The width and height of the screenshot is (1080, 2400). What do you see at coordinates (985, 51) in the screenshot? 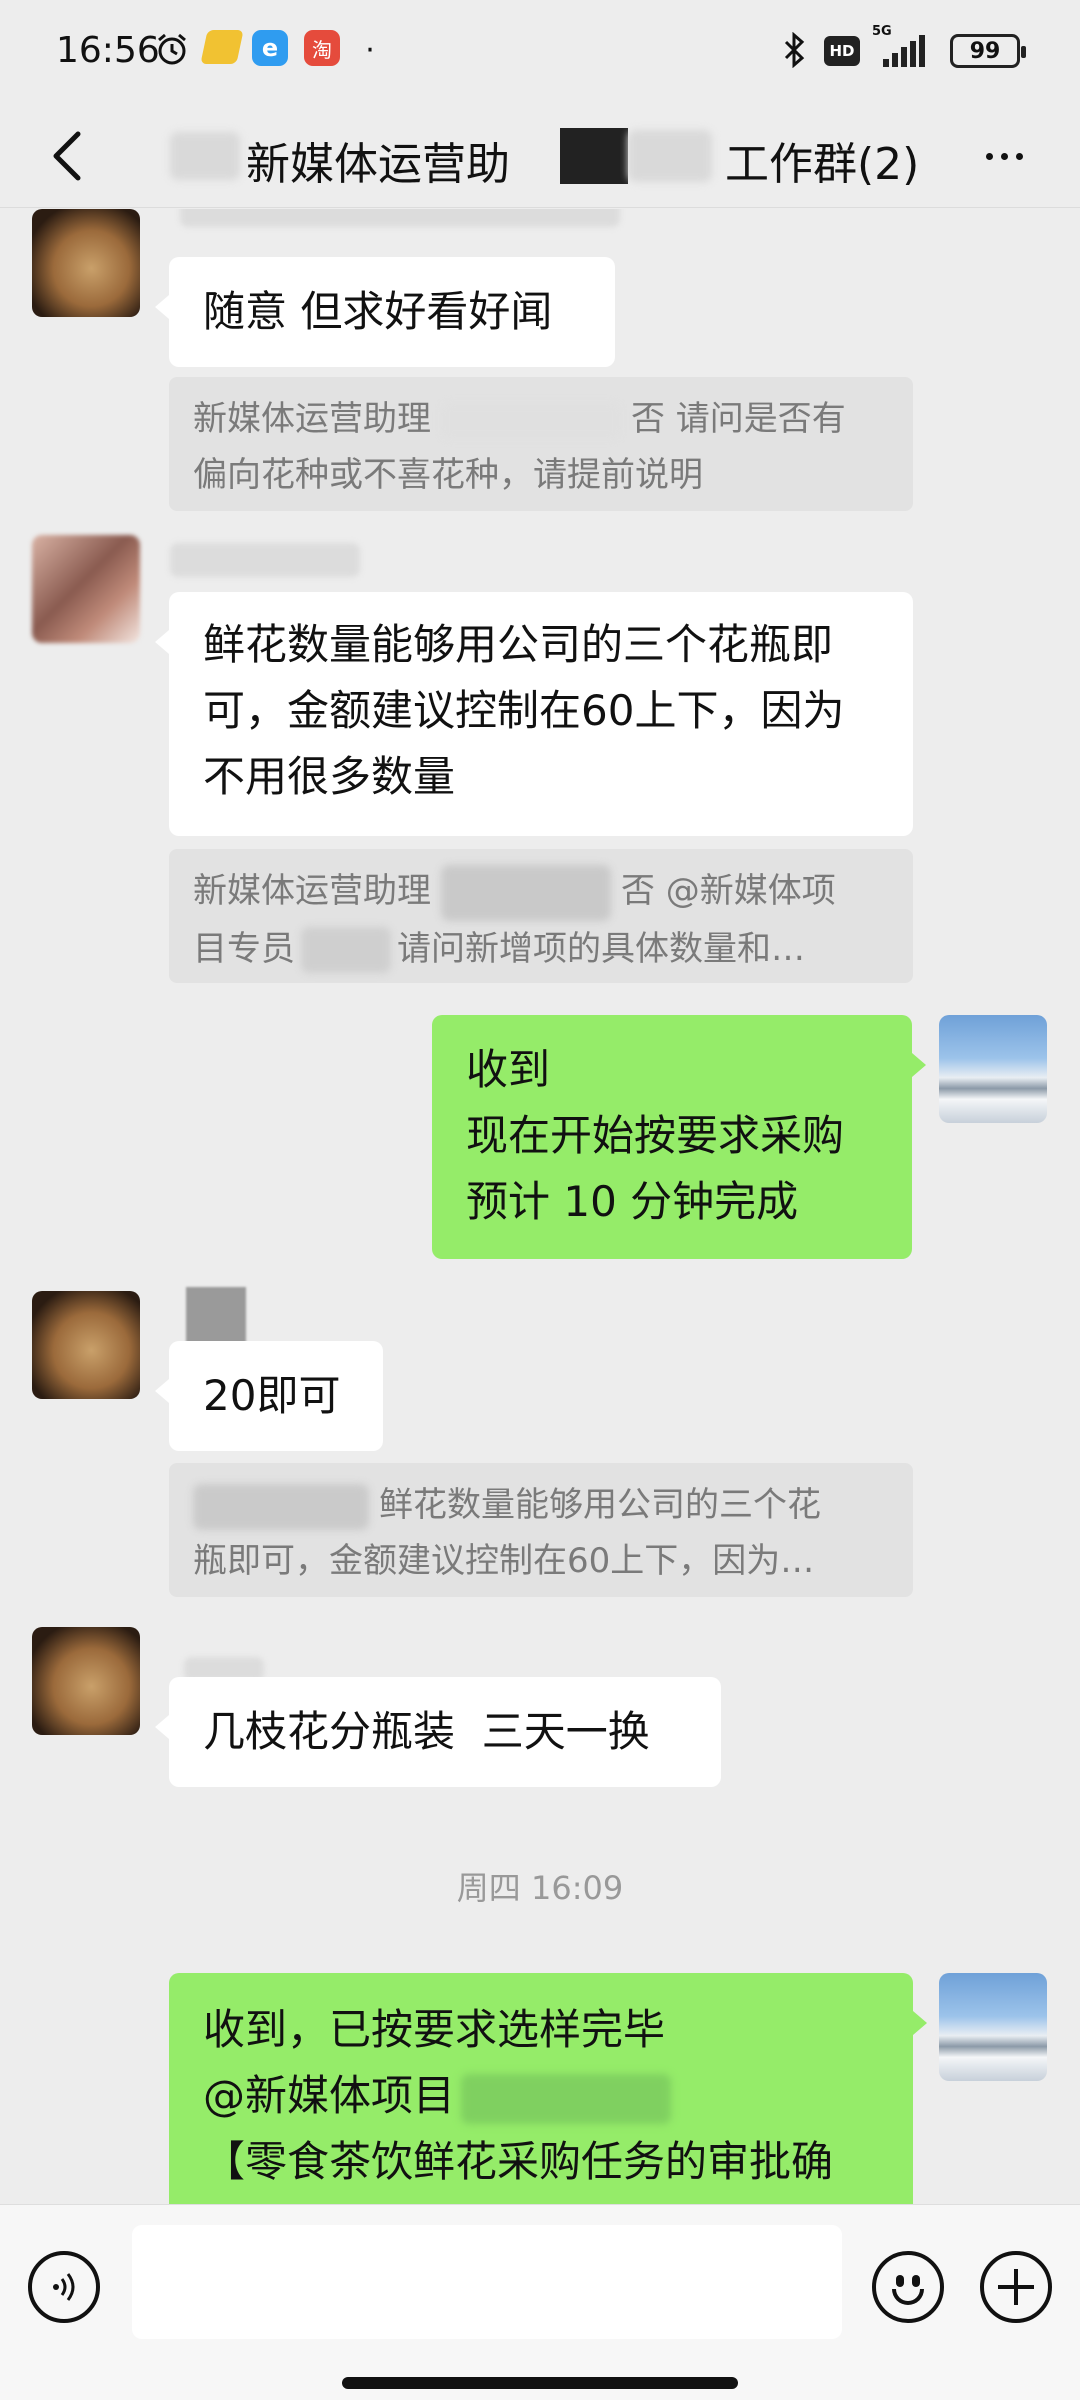
I see `battery-level: 99` at bounding box center [985, 51].